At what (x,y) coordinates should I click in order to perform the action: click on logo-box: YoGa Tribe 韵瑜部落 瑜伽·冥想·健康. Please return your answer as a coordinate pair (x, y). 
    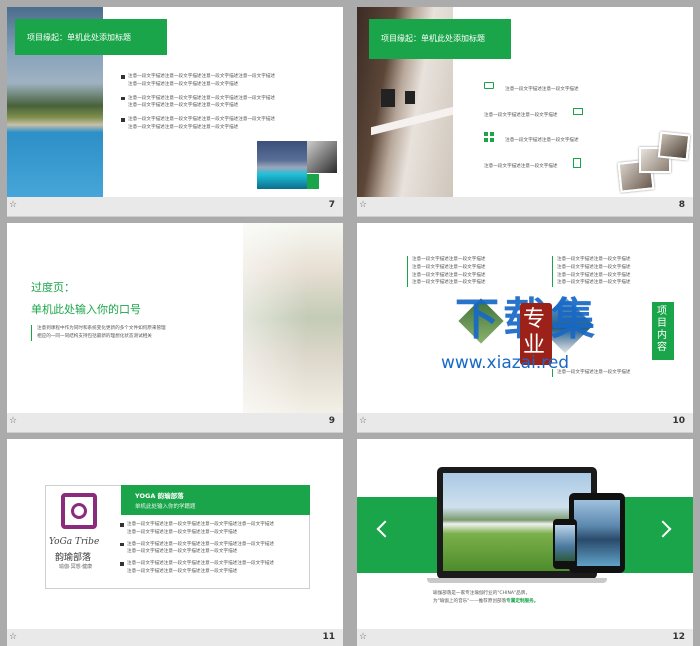
    Looking at the image, I should click on (80, 537).